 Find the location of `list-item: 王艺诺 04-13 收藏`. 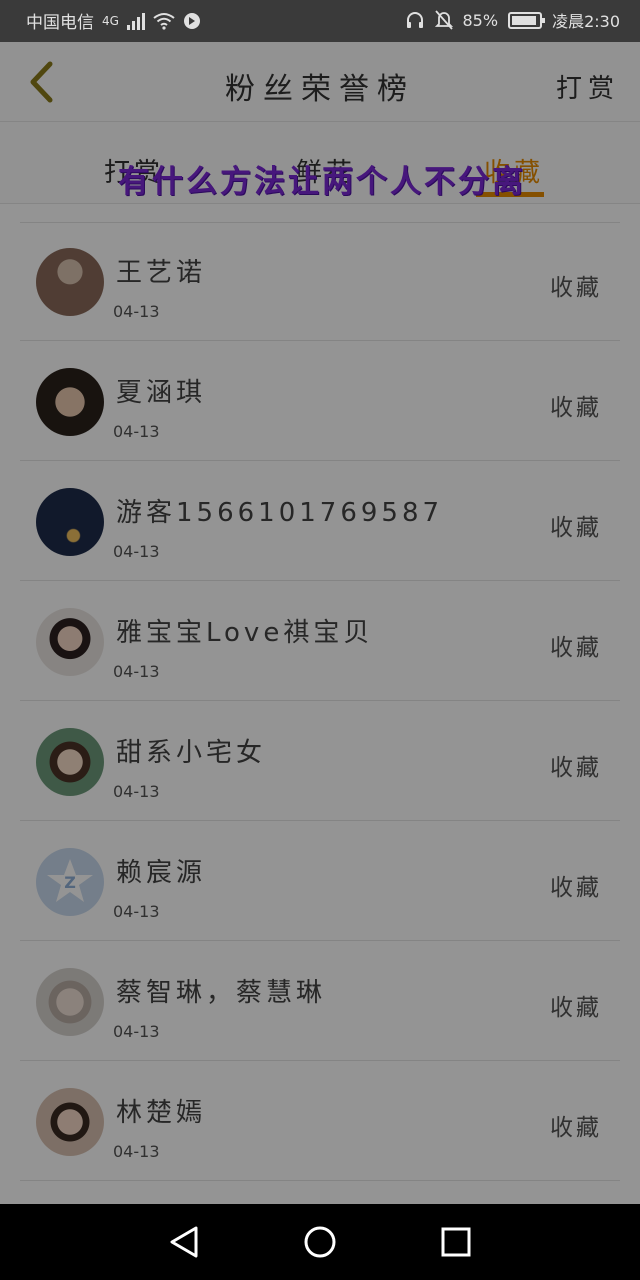

list-item: 王艺诺 04-13 收藏 is located at coordinates (320, 281).